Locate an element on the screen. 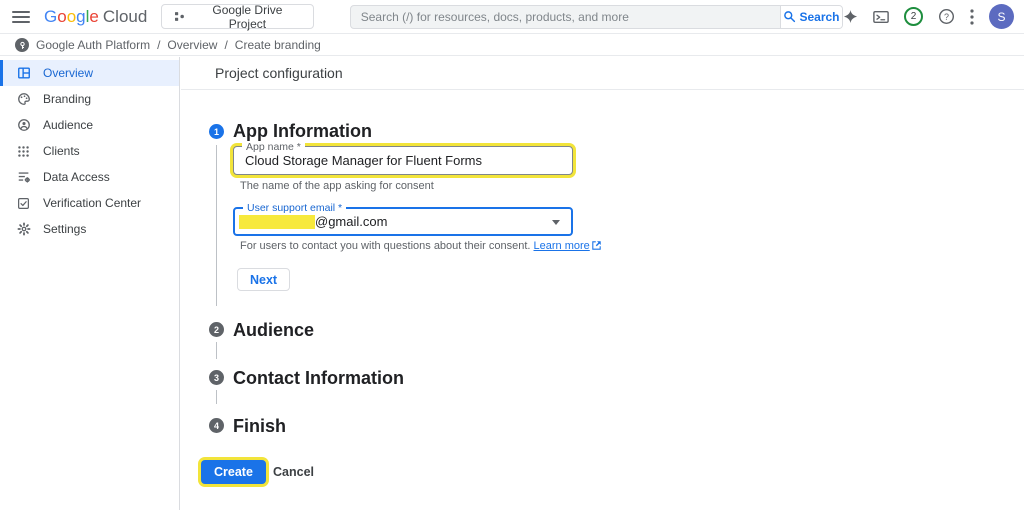 The width and height of the screenshot is (1024, 510). audience-icon is located at coordinates (24, 125).